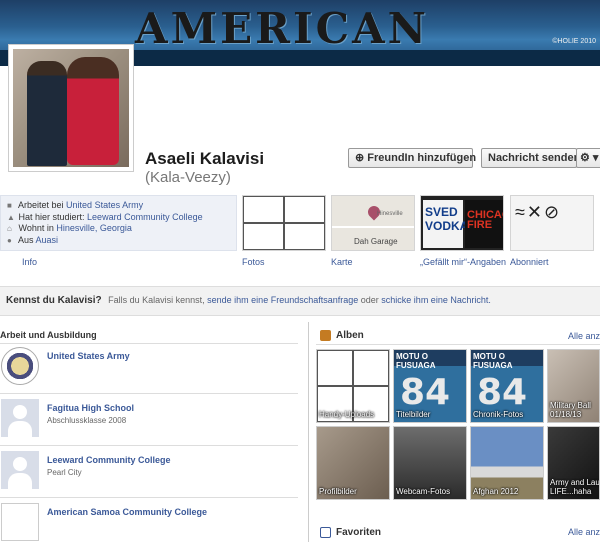 The height and width of the screenshot is (551, 600). Describe the element at coordinates (282, 300) in the screenshot. I see `friend-request-link: sende ihm eine Freundschaftsanfrage` at that location.